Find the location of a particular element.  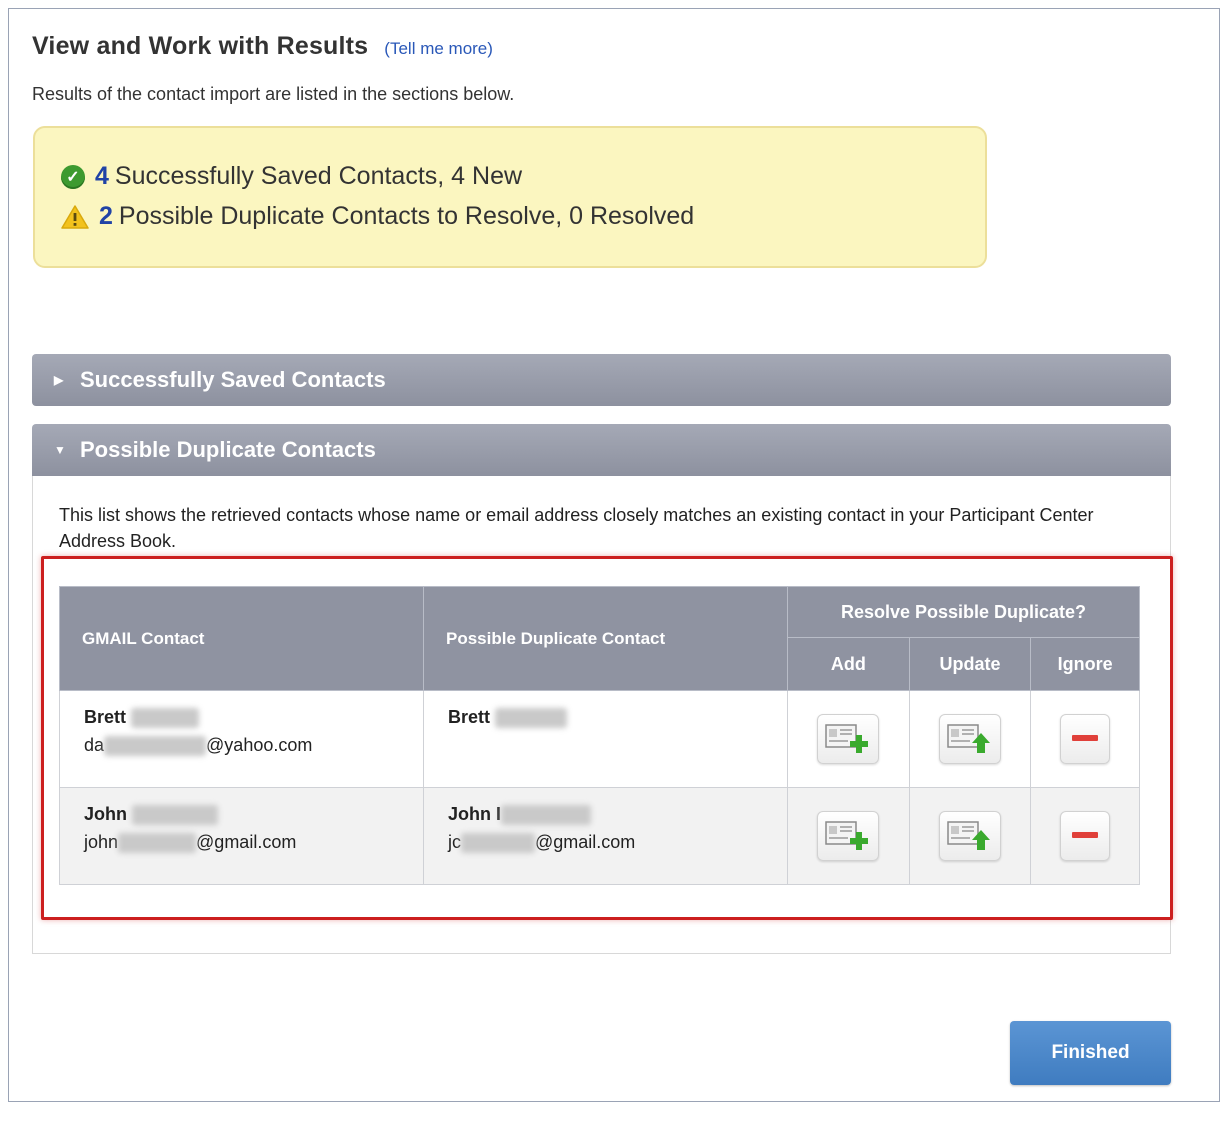

gmail-contact-email-suffix: @gmail.com is located at coordinates (246, 842).